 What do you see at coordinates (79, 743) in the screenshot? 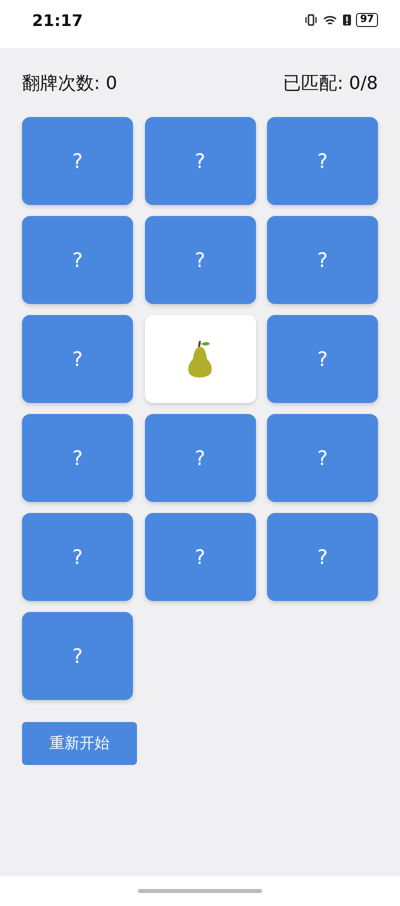
I see `restart-button: 重新开始` at bounding box center [79, 743].